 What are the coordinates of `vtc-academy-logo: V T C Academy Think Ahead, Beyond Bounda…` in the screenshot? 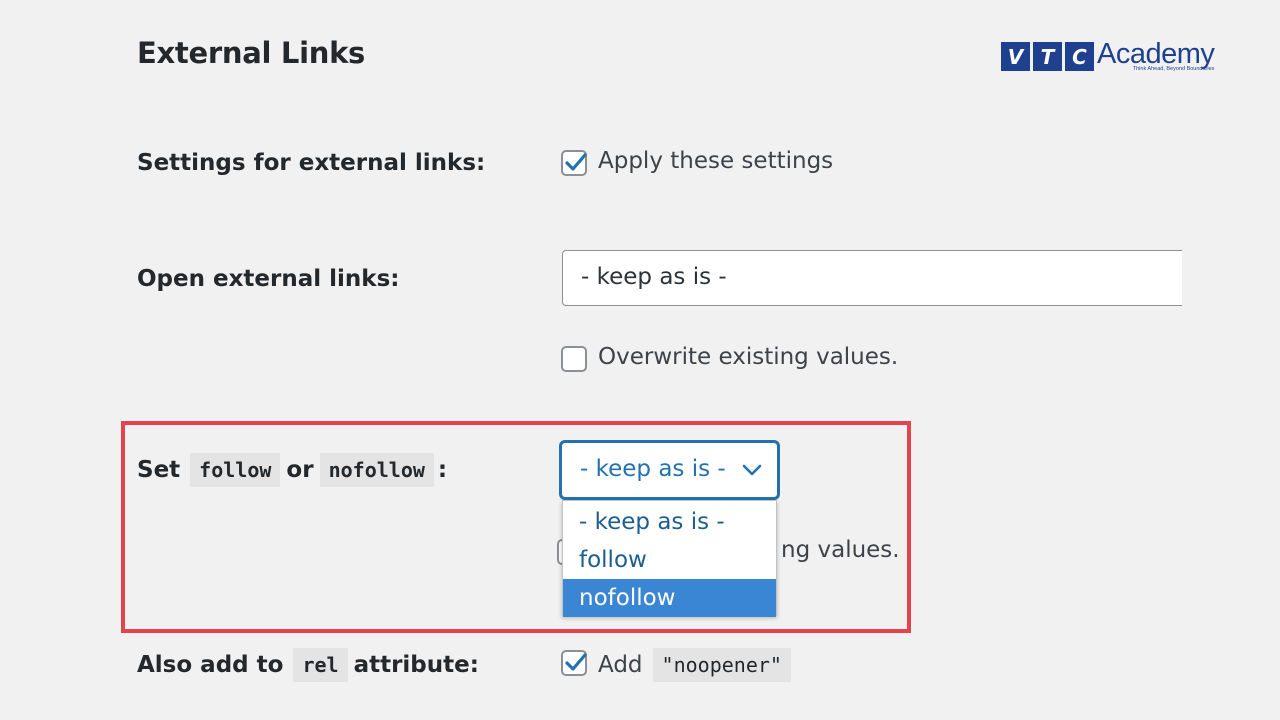 It's located at (1108, 55).